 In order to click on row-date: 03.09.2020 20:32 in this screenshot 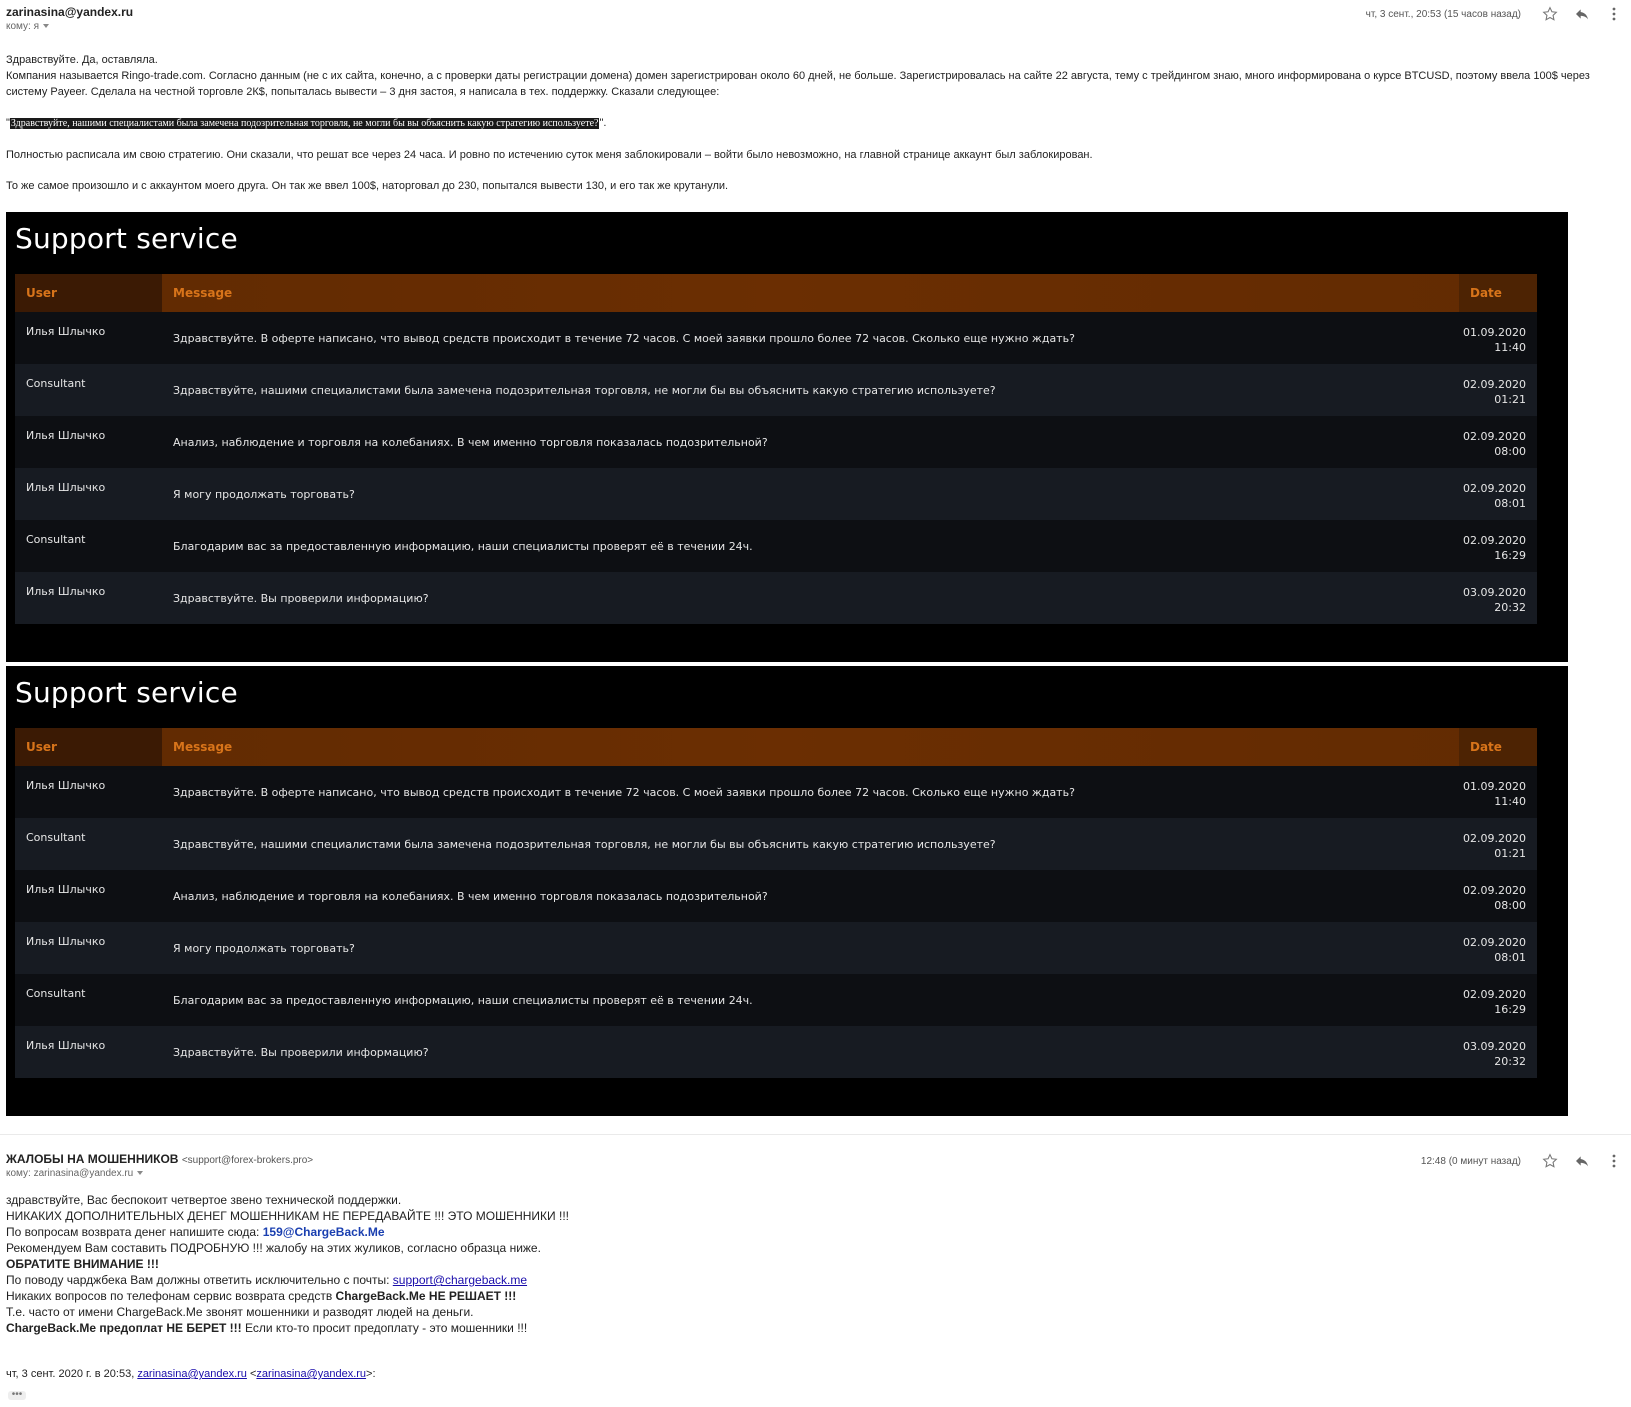, I will do `click(1498, 598)`.